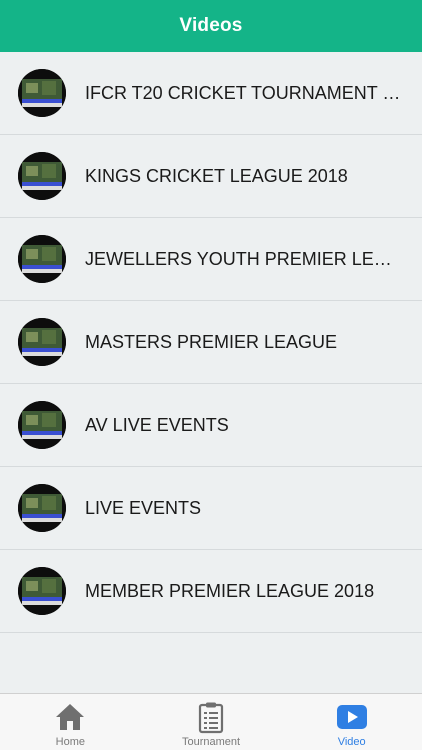  I want to click on video-list-item: MEMBER PREMIER LEAGUE 2018, so click(211, 591).